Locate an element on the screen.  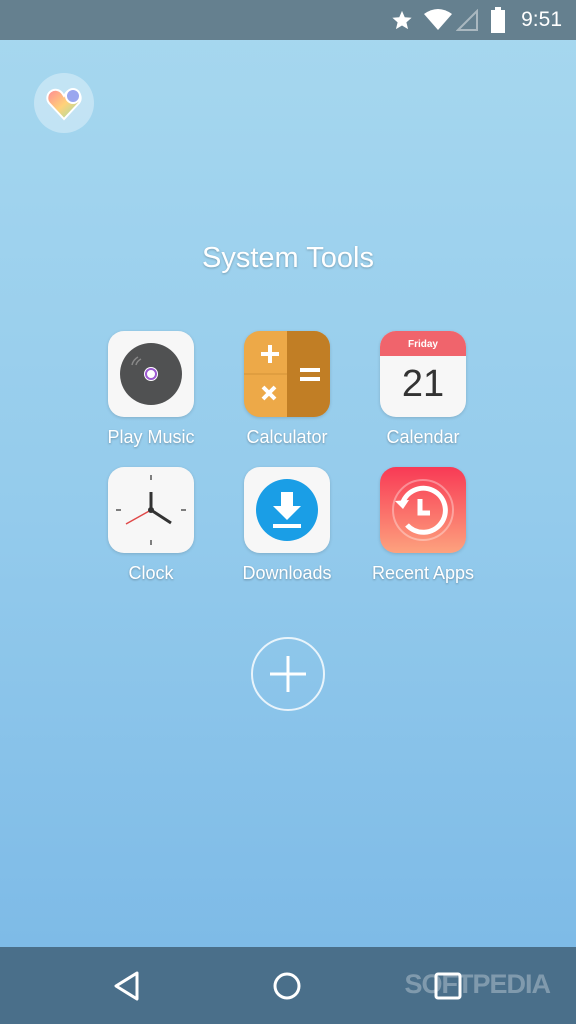
app-clock: Clock is located at coordinates (151, 525).